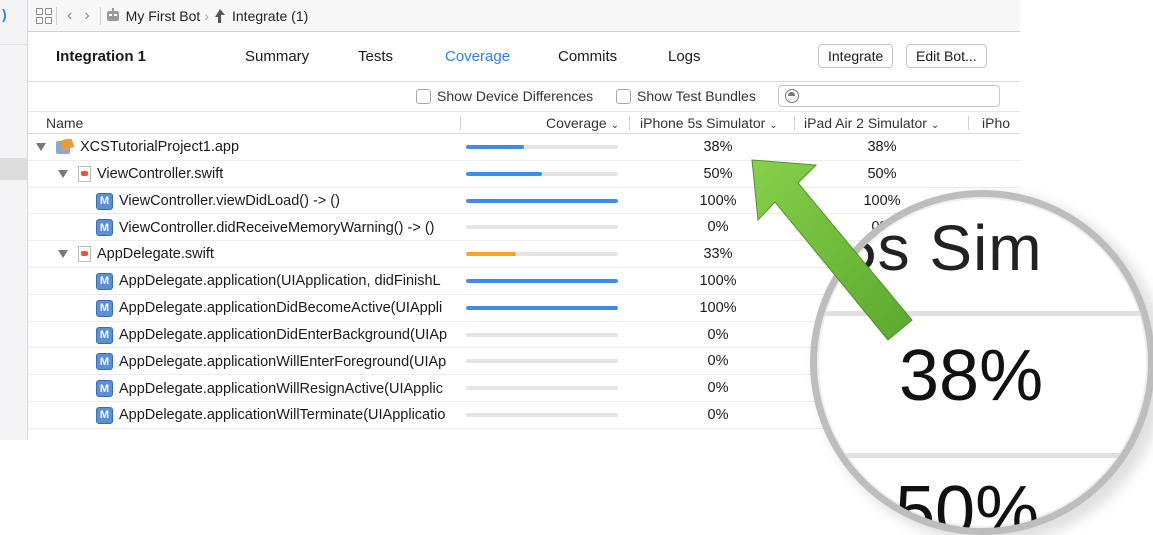 This screenshot has width=1153, height=535. I want to click on column-ipad-air-2-simulator: iPad Air 2 Simulator ⌄, so click(871, 123).